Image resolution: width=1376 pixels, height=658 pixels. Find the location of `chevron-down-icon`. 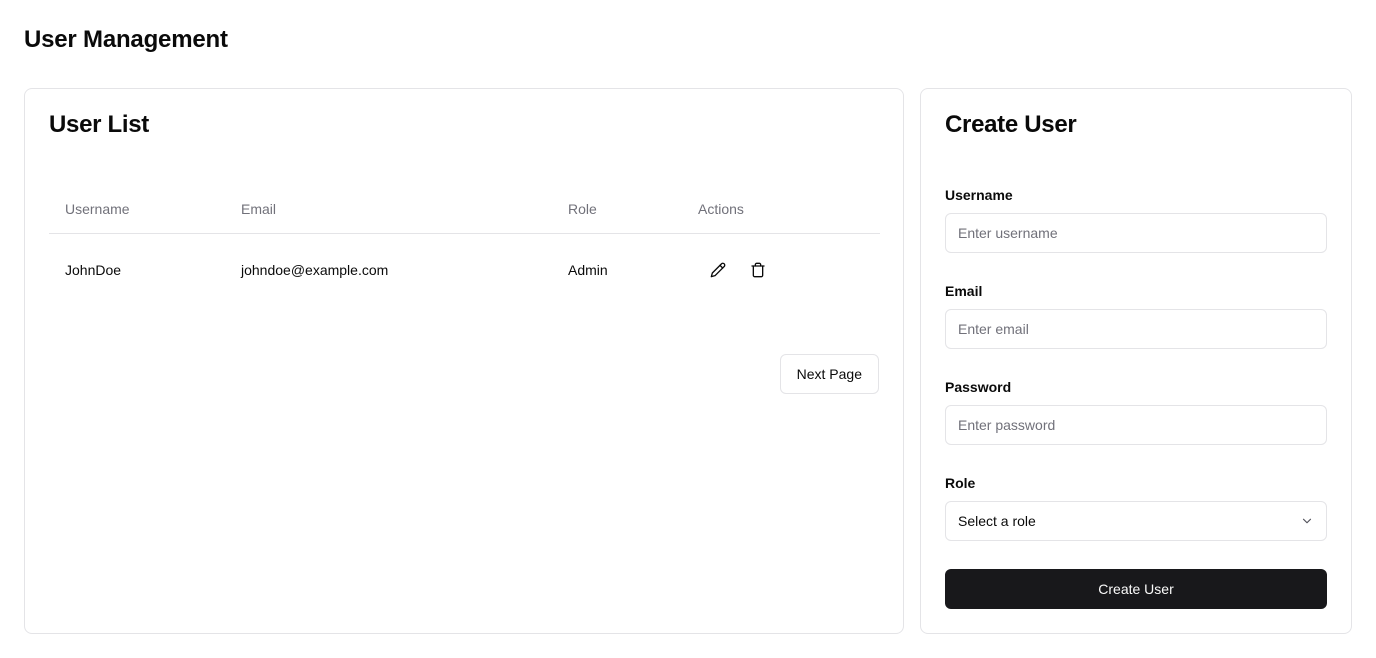

chevron-down-icon is located at coordinates (1307, 521).